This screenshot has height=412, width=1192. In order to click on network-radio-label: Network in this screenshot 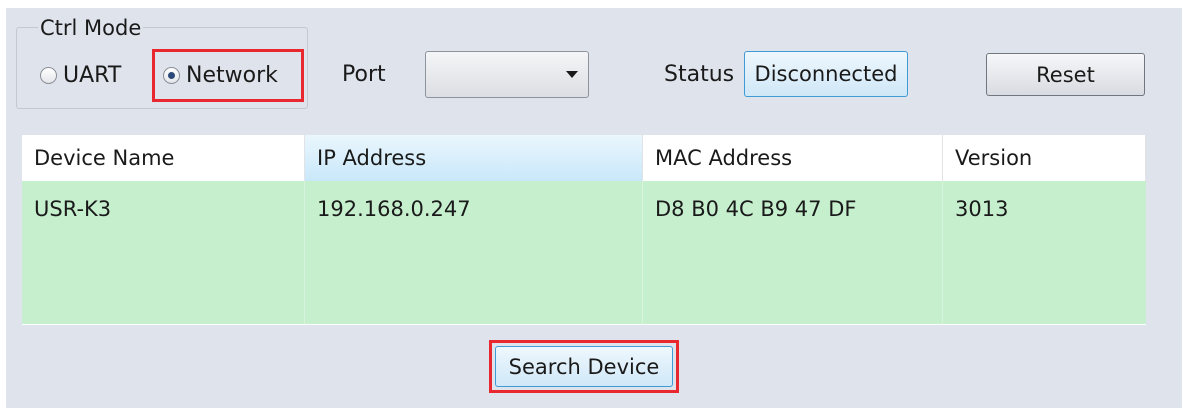, I will do `click(232, 75)`.